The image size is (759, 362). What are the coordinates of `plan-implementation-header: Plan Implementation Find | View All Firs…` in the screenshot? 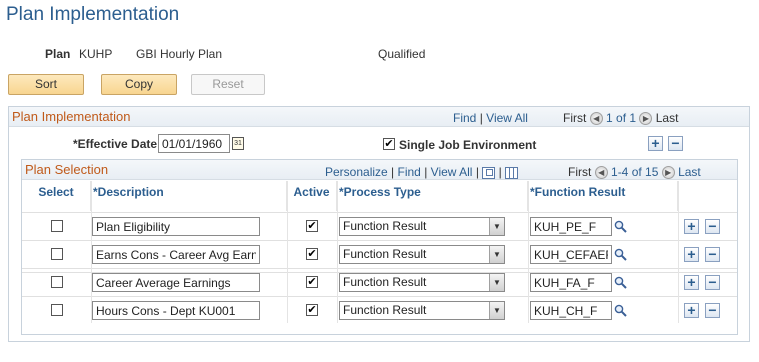 It's located at (379, 117).